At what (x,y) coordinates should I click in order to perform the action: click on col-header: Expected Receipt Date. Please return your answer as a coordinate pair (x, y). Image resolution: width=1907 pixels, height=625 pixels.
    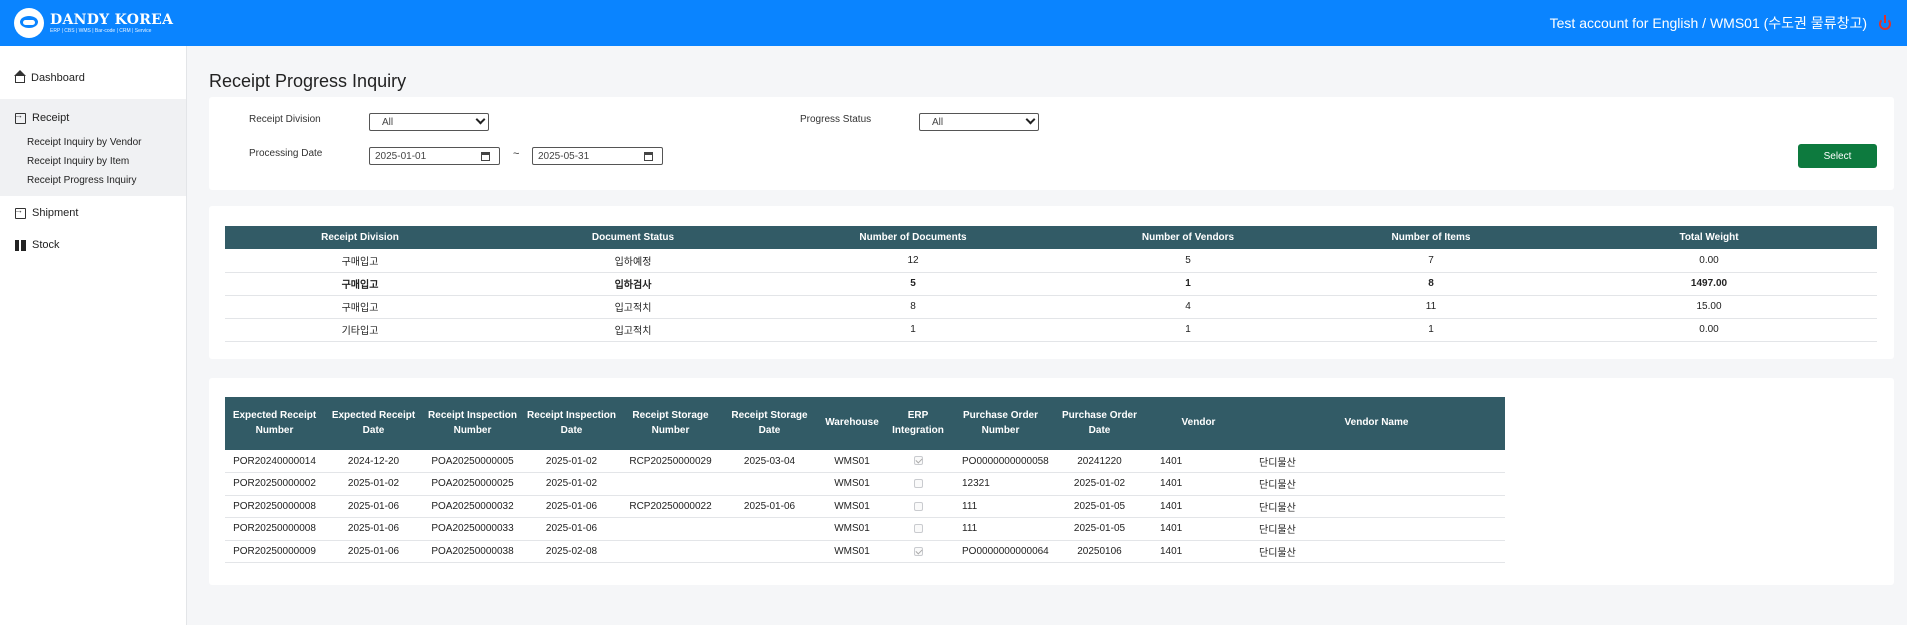
    Looking at the image, I should click on (373, 423).